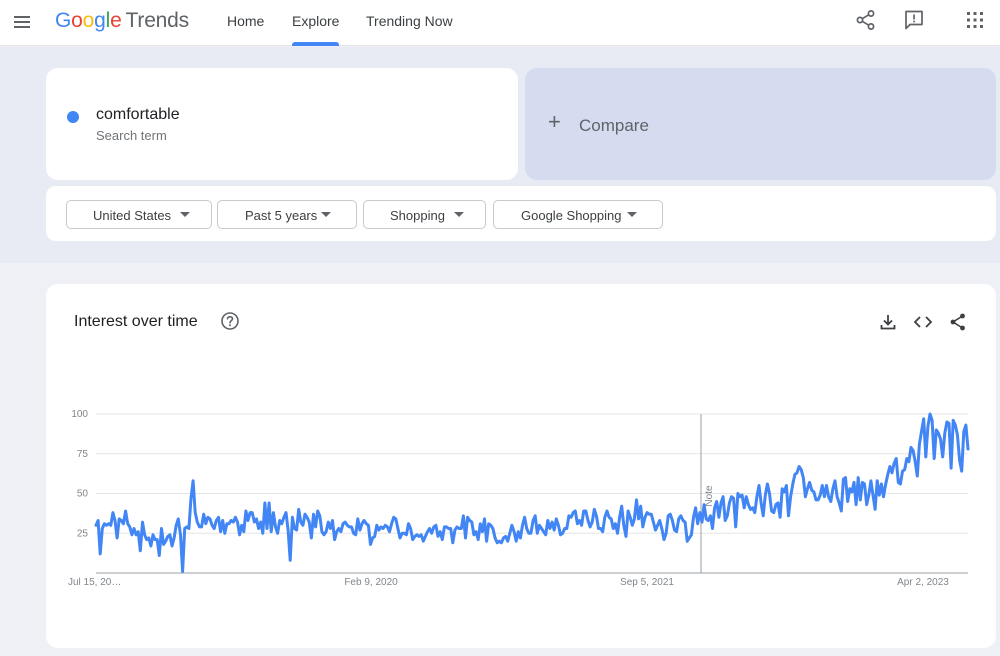  I want to click on x-tick-label: Sep 5, 2021, so click(647, 582).